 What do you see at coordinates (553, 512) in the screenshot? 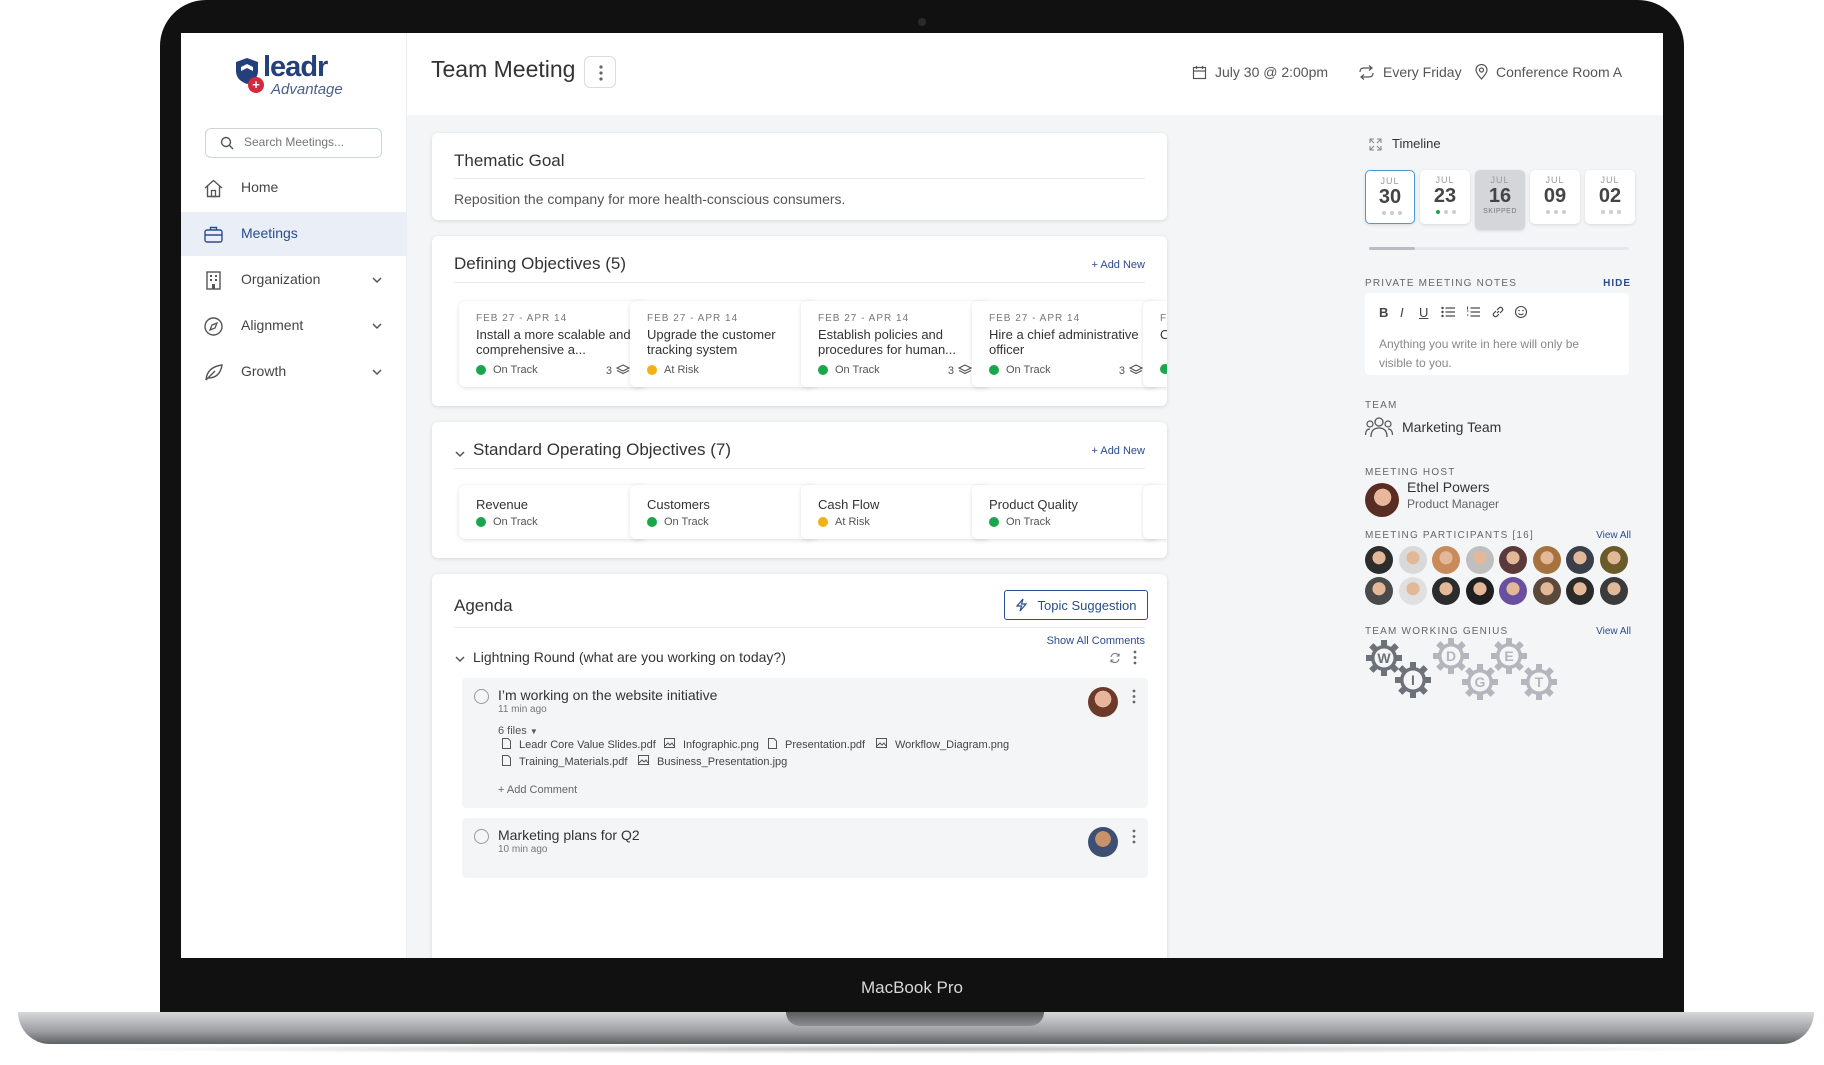
I see `standard-objective-card: Revenue On Track` at bounding box center [553, 512].